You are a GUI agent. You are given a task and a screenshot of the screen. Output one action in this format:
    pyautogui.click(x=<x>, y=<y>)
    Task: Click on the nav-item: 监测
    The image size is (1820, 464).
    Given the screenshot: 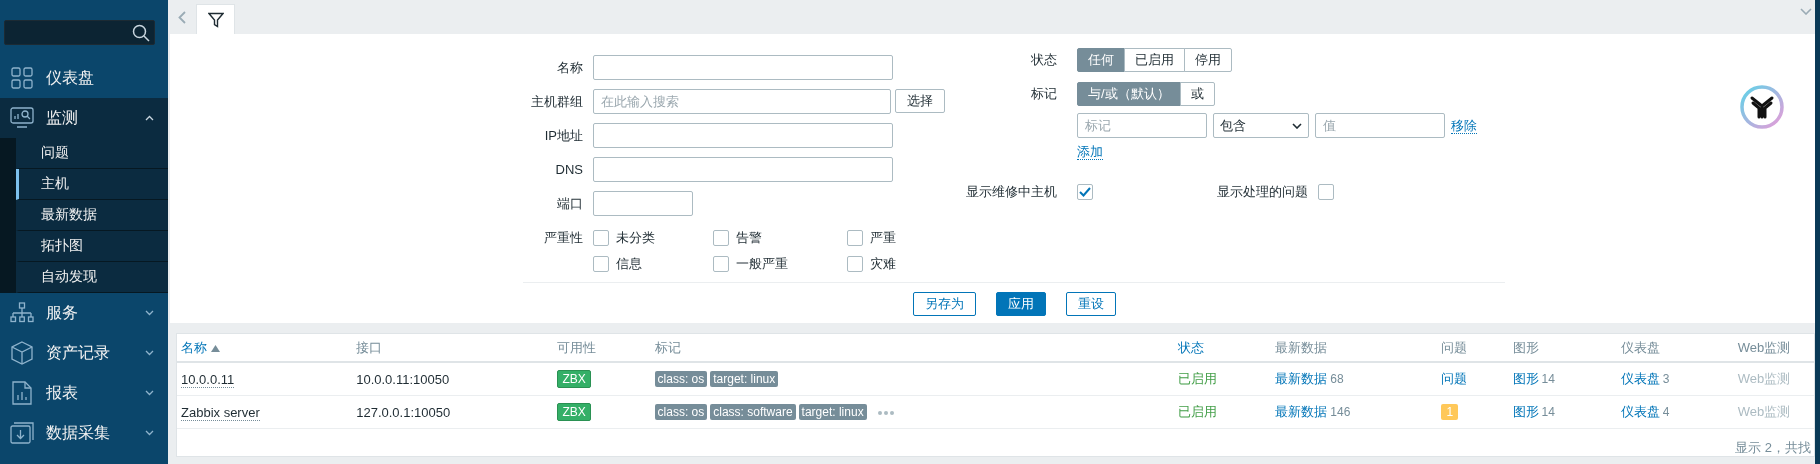 What is the action you would take?
    pyautogui.click(x=84, y=118)
    